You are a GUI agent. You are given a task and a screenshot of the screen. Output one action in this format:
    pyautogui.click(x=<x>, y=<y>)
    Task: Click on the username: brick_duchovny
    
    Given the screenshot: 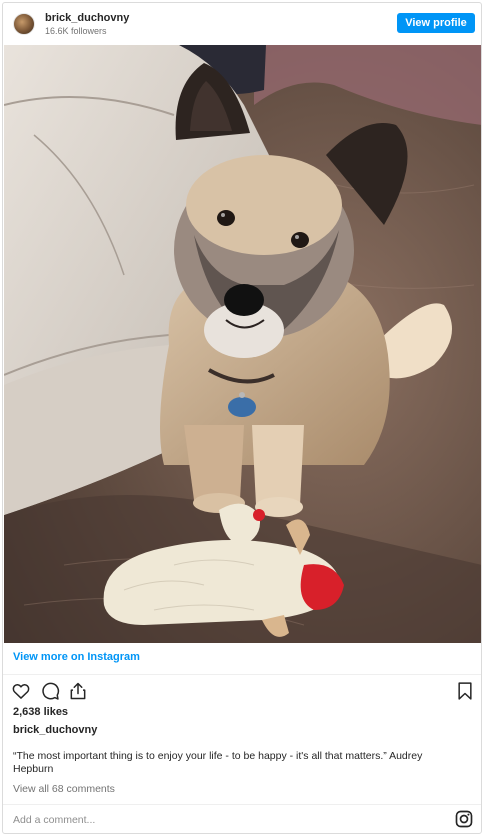 What is the action you would take?
    pyautogui.click(x=87, y=18)
    